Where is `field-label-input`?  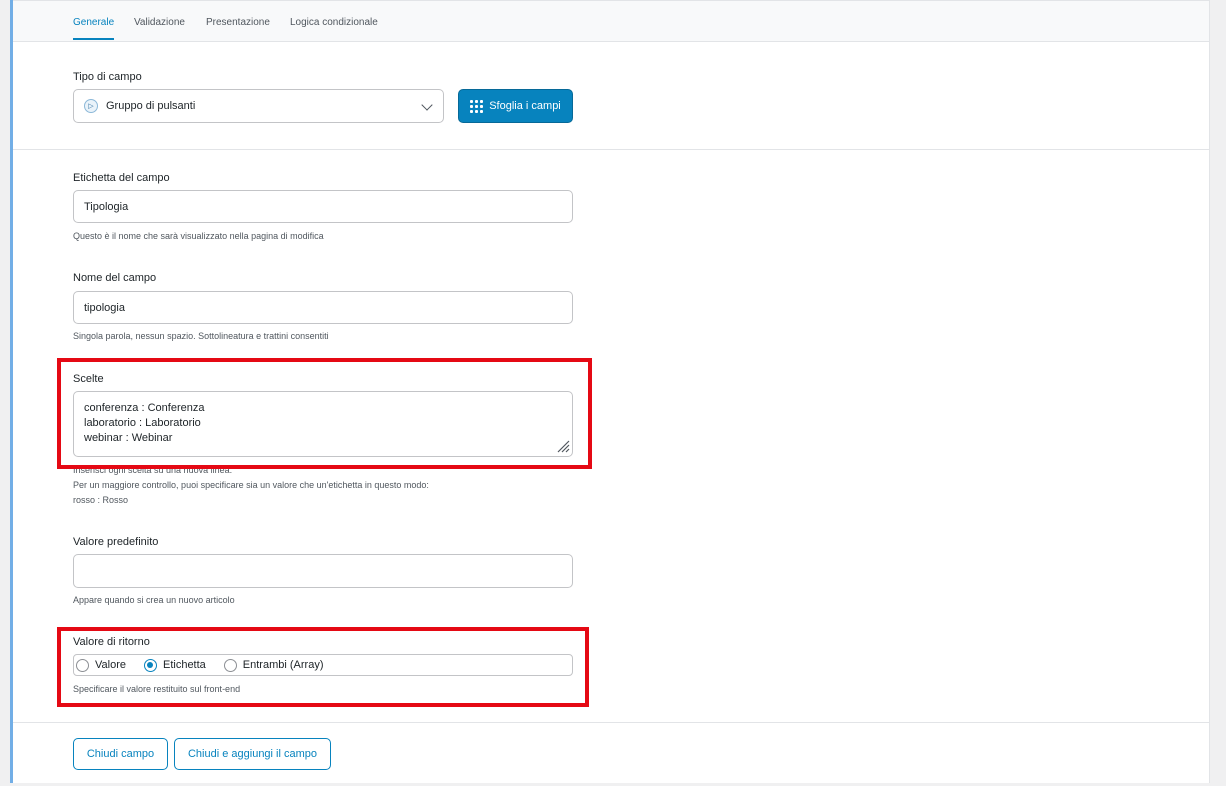
field-label-input is located at coordinates (323, 206).